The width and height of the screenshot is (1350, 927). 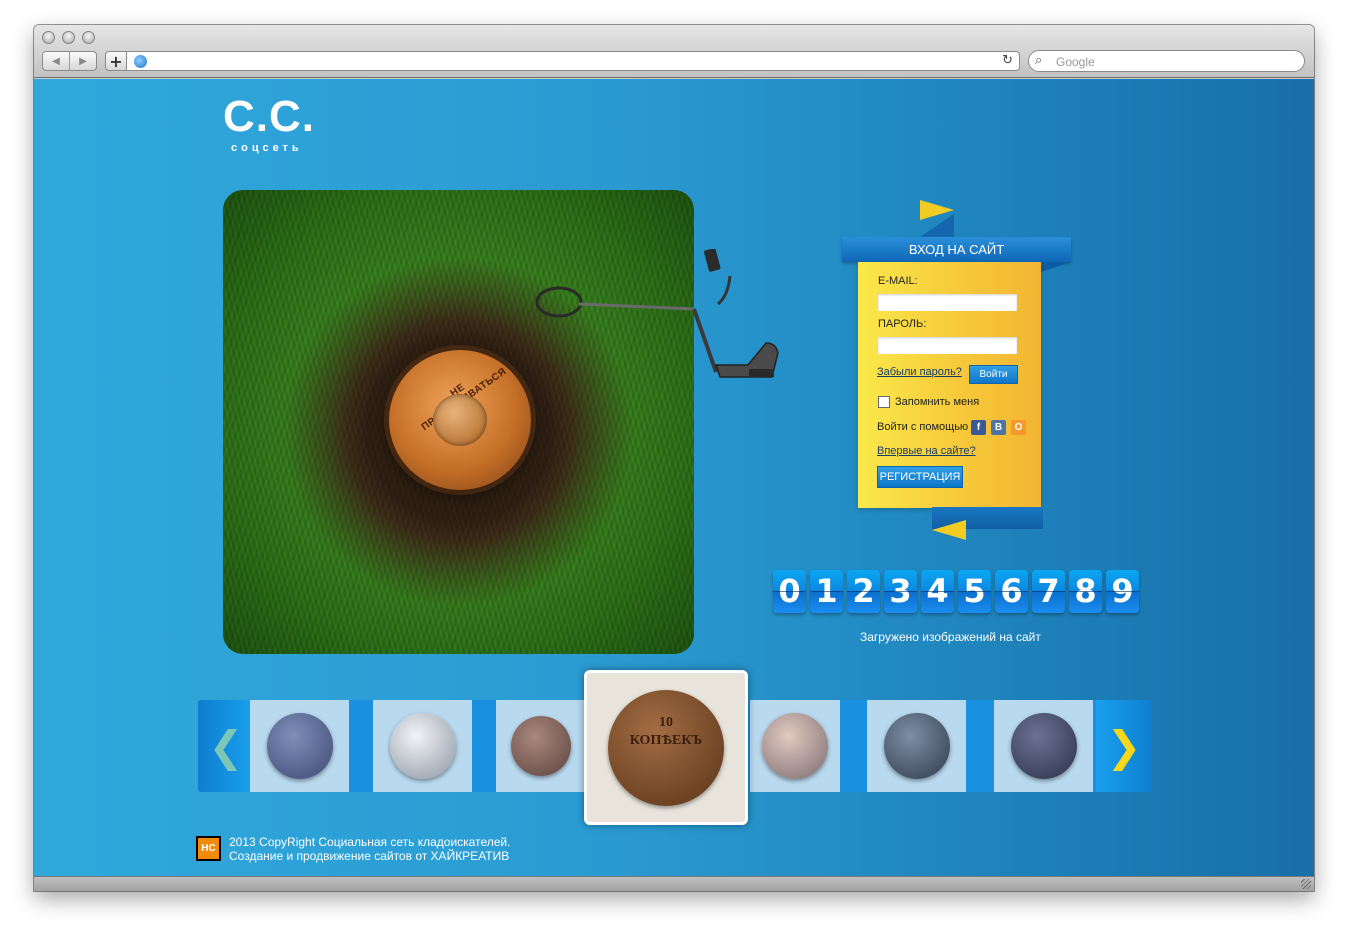 I want to click on social-buttons: f B O, so click(x=1001, y=428).